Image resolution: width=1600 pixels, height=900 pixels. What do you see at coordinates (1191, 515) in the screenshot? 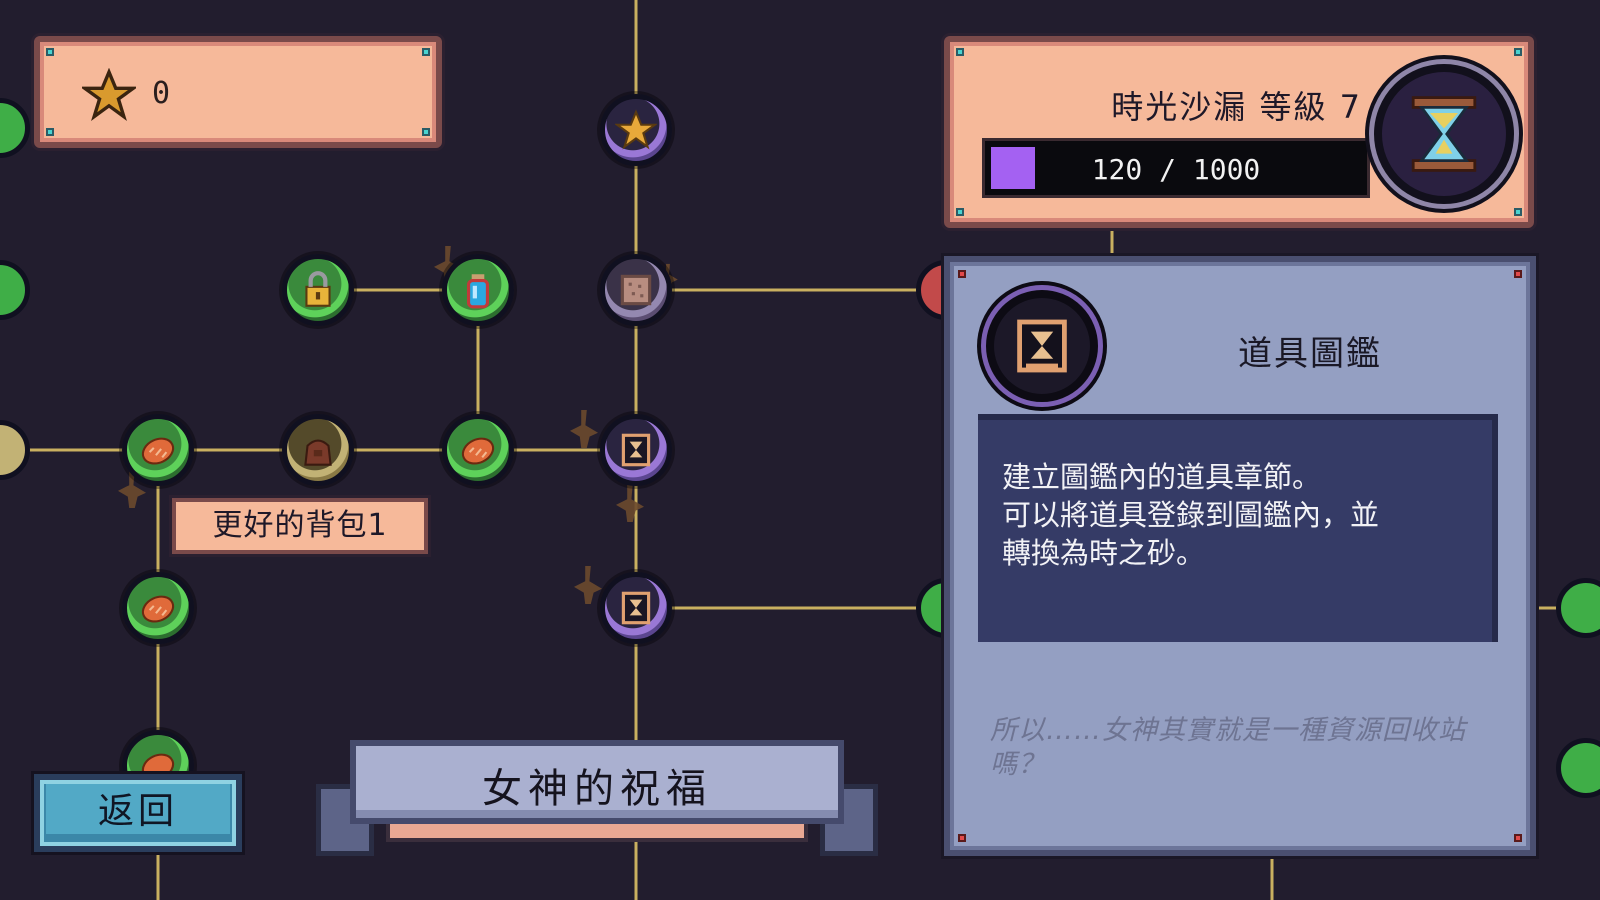
I see `skill-description: 建立圖鑑內的道具章節。 可以將道具登錄到圖鑑內，並 轉換為時之砂。` at bounding box center [1191, 515].